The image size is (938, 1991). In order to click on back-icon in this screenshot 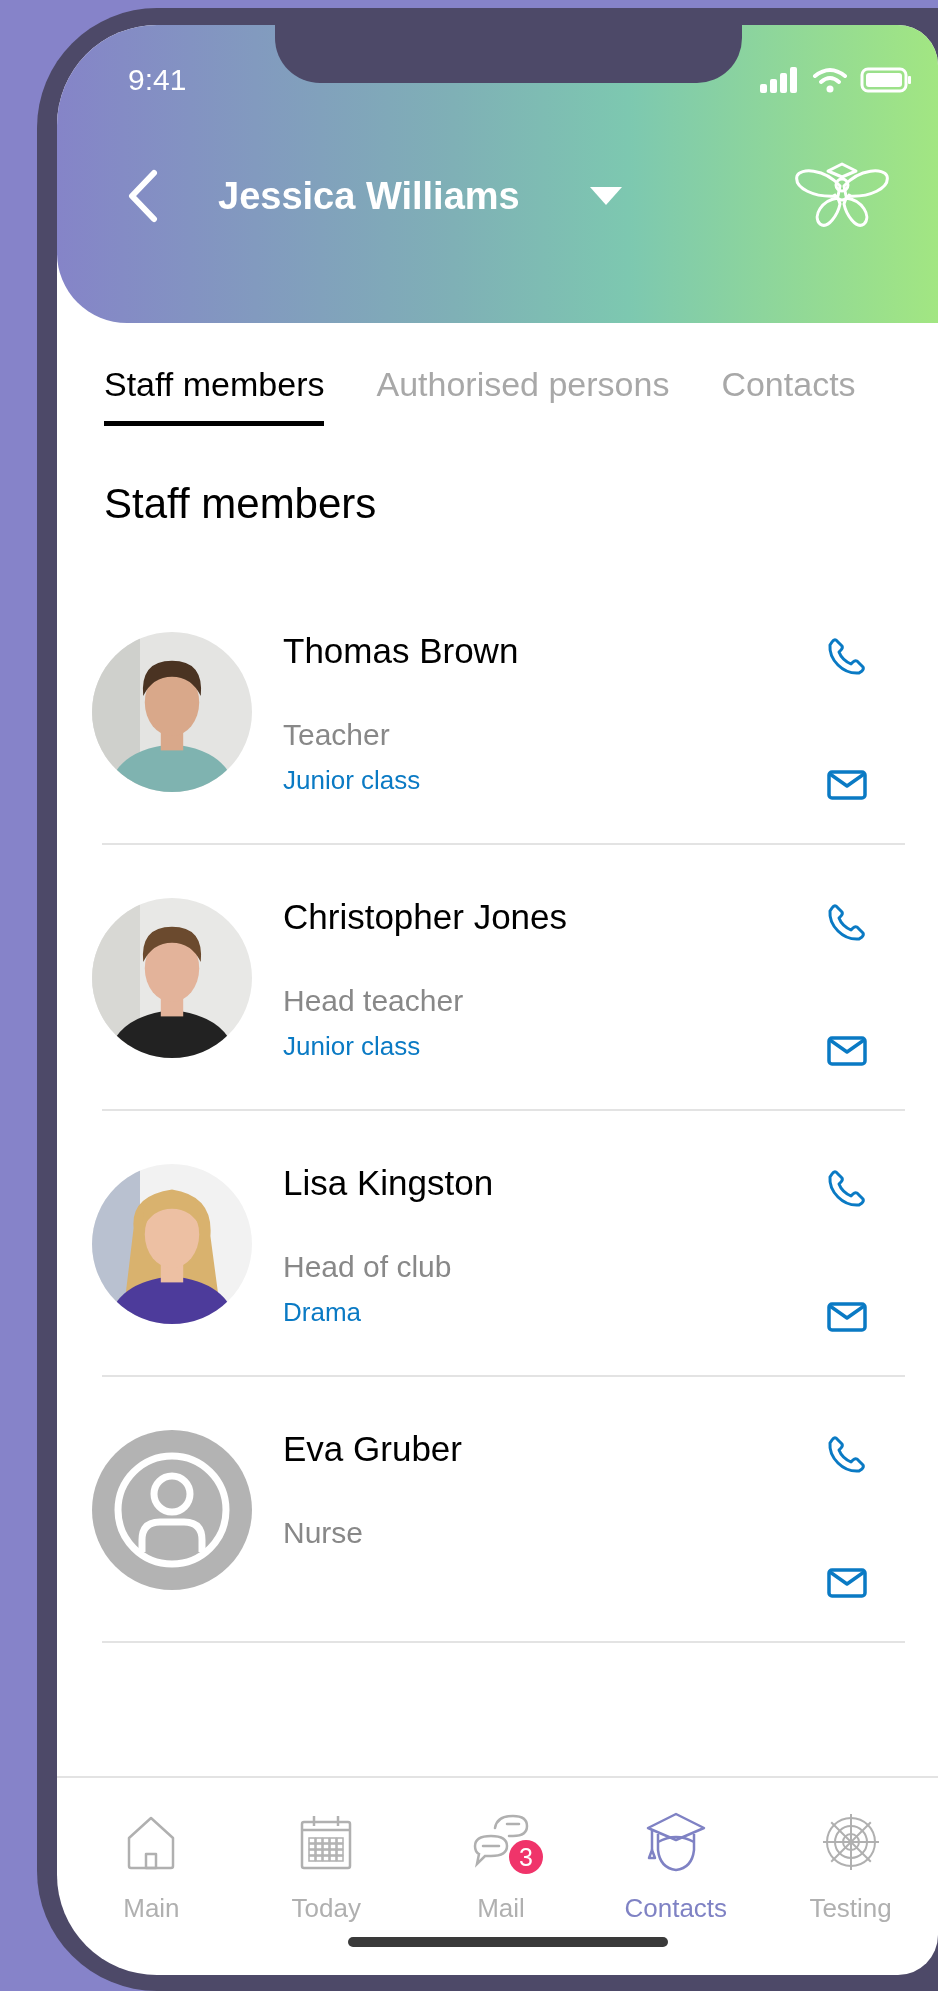, I will do `click(143, 196)`.